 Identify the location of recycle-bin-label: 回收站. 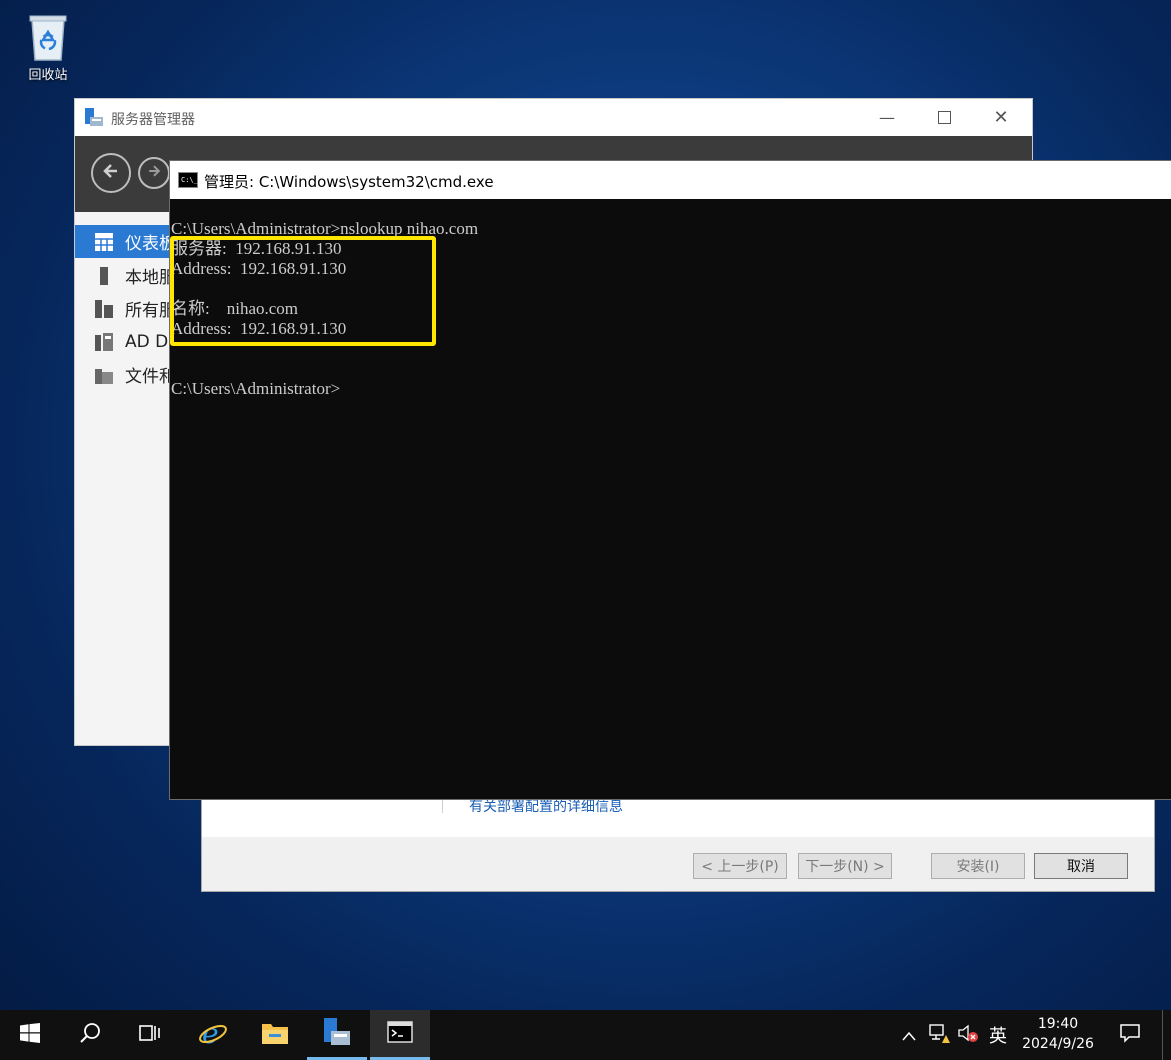
(48, 75).